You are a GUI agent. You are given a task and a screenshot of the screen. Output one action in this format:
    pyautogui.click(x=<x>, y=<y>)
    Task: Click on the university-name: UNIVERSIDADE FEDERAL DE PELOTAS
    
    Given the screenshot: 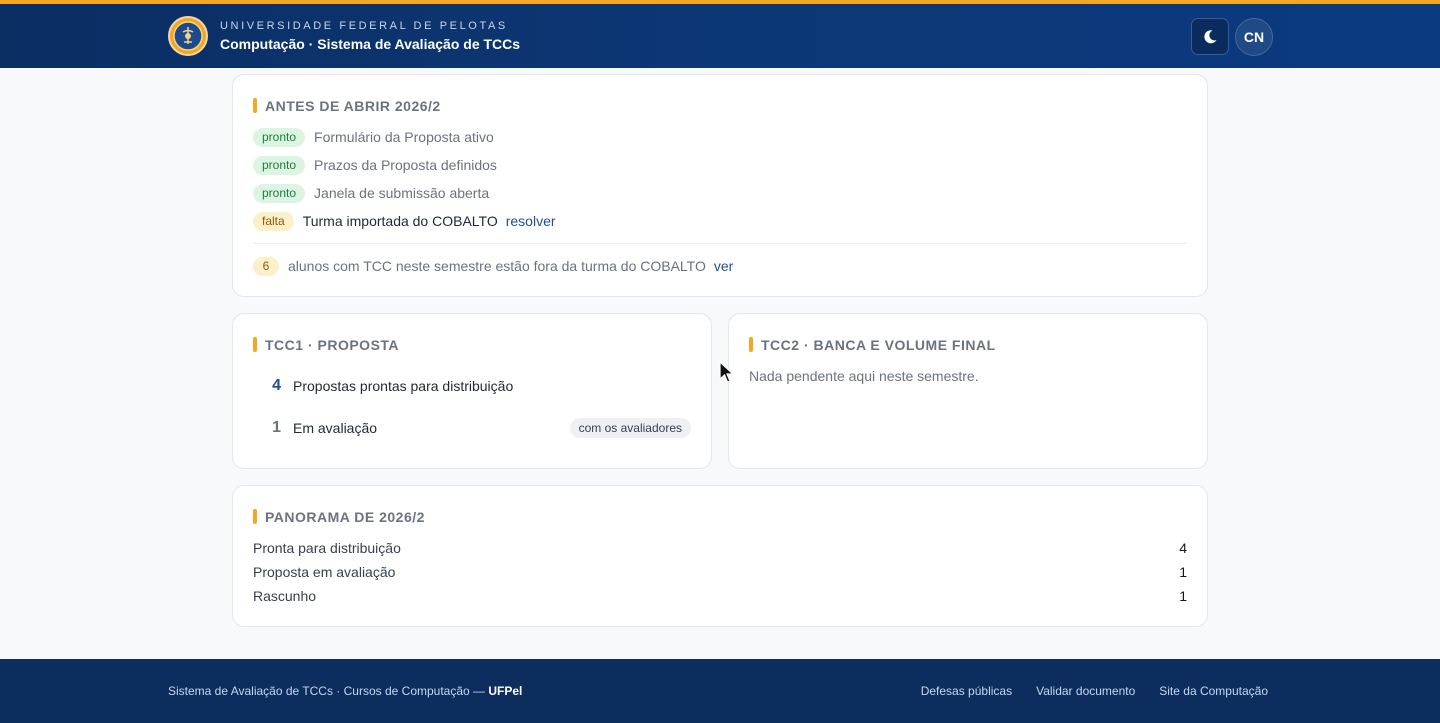 What is the action you would take?
    pyautogui.click(x=364, y=26)
    